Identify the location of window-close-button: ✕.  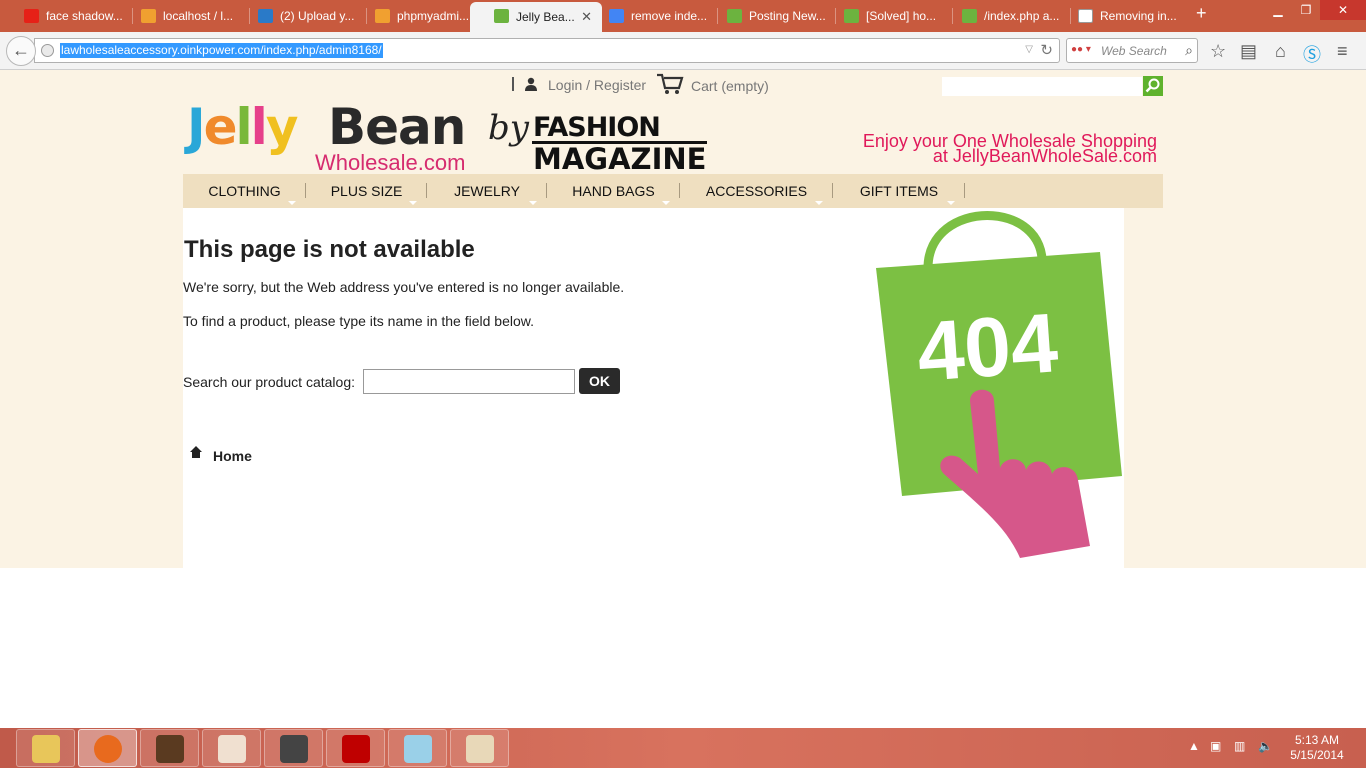
(1343, 10).